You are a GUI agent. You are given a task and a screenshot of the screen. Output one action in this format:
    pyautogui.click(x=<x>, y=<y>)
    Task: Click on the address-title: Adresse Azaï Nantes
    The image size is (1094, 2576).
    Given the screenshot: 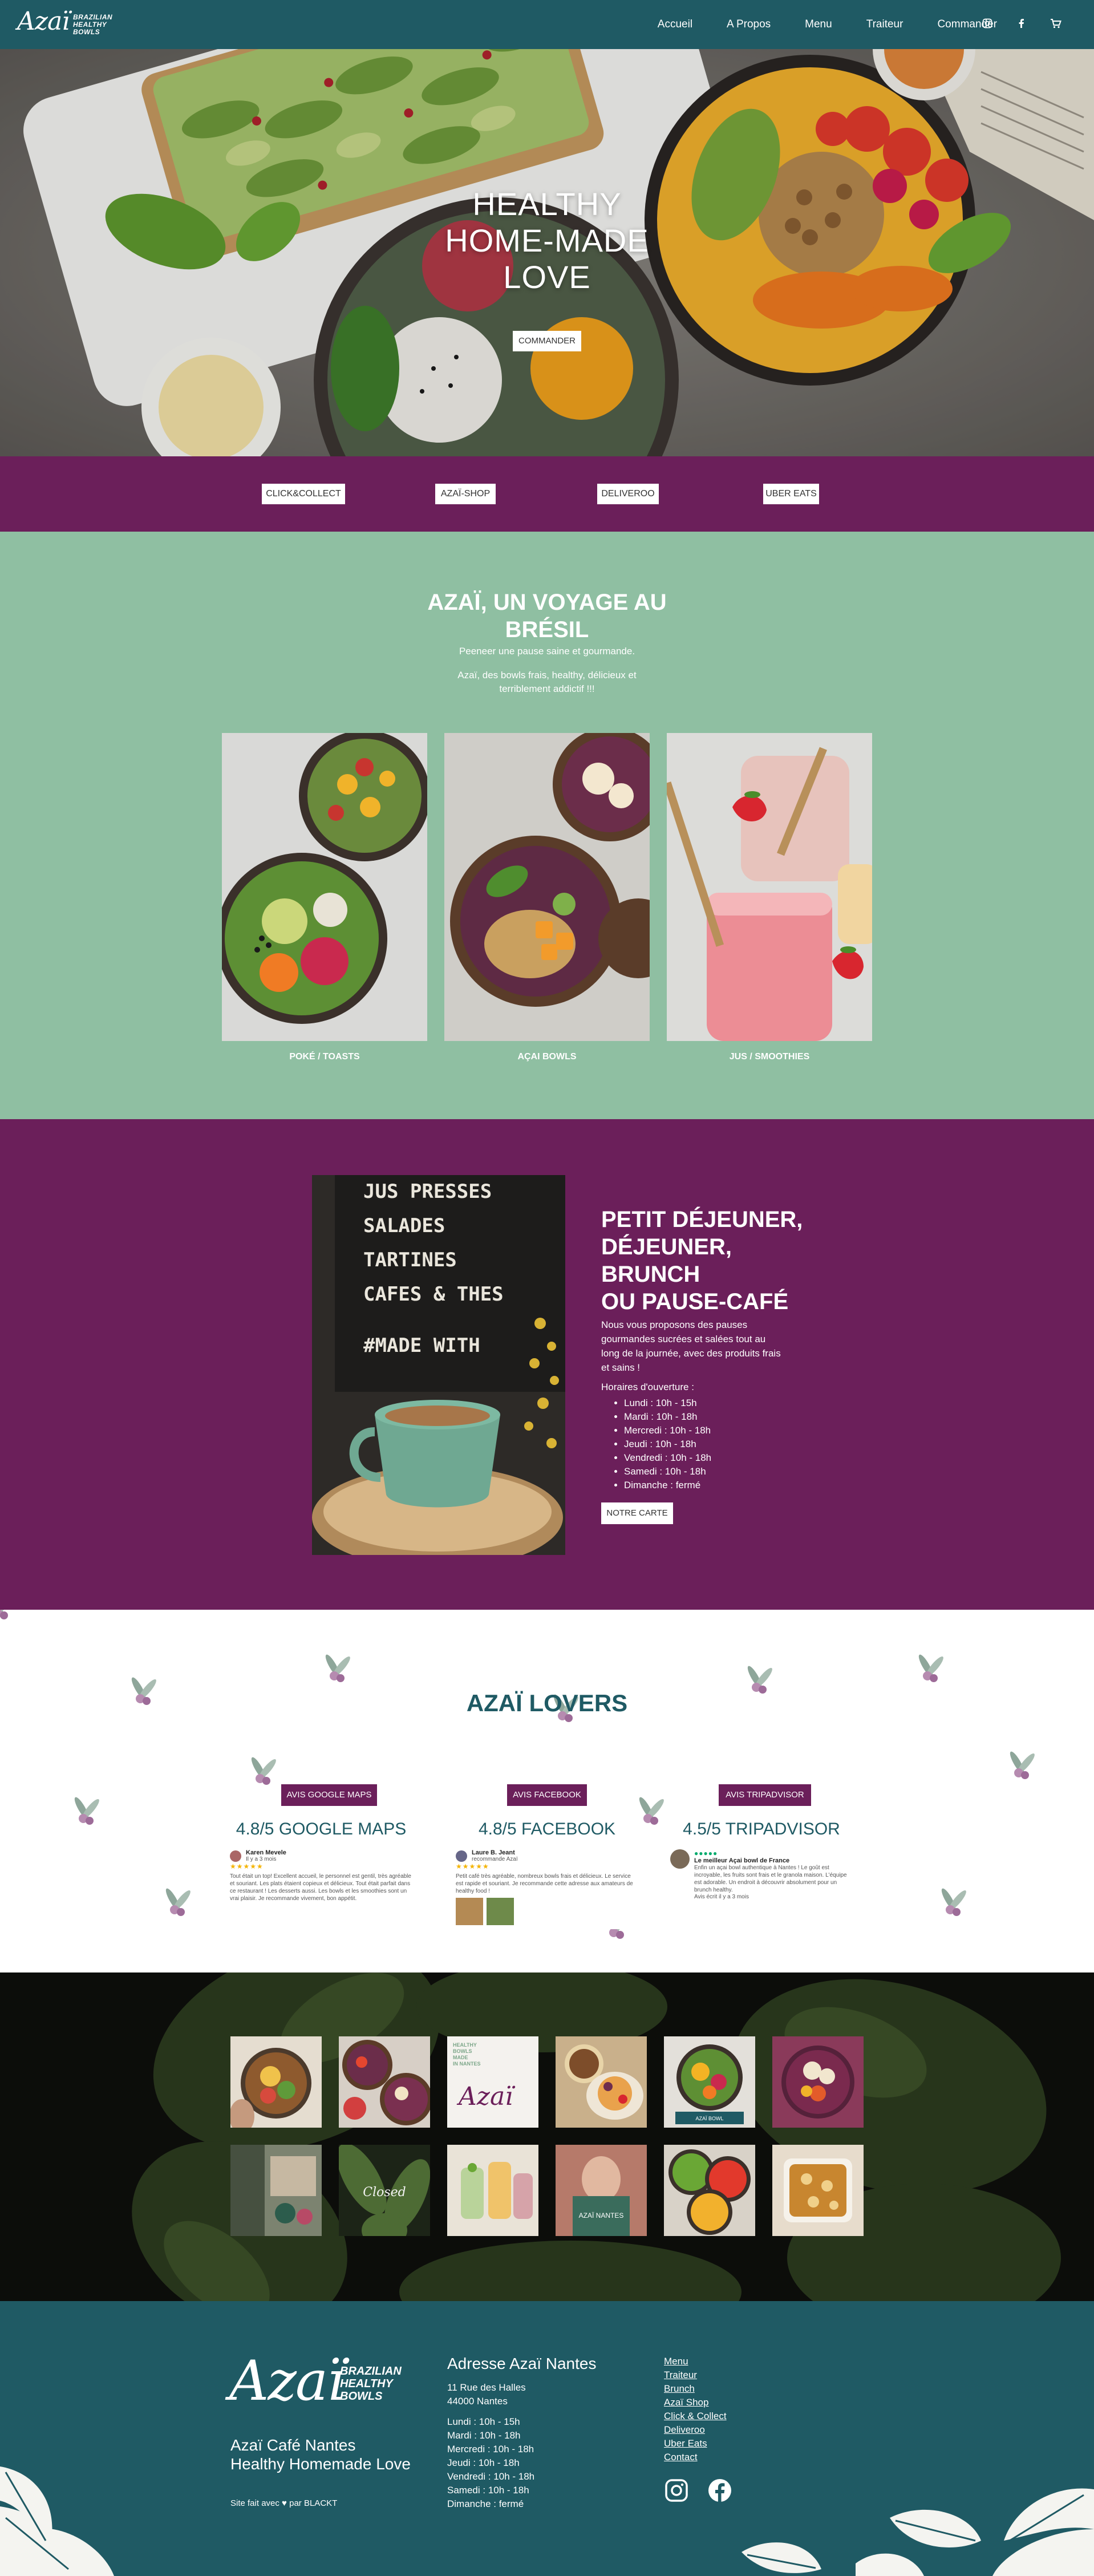 What is the action you would take?
    pyautogui.click(x=522, y=2363)
    